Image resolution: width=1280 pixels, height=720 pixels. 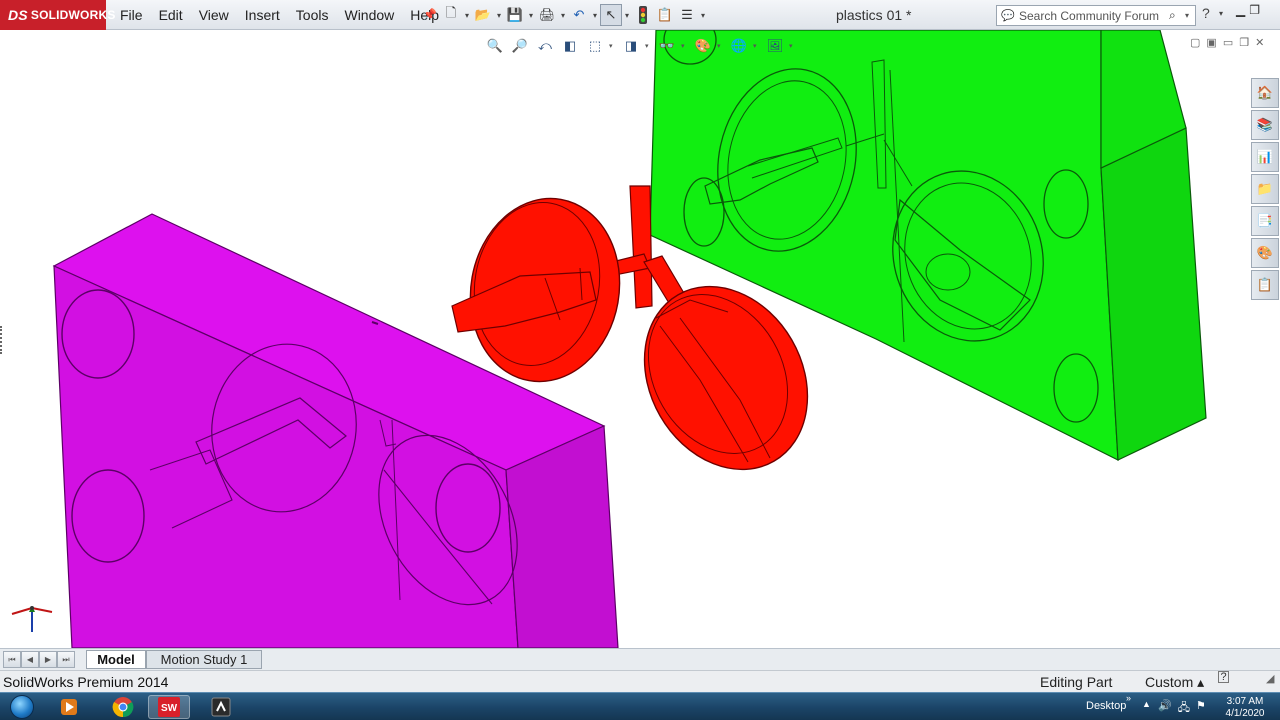 What do you see at coordinates (467, 15) in the screenshot?
I see `new-dropdown-icon: ▾` at bounding box center [467, 15].